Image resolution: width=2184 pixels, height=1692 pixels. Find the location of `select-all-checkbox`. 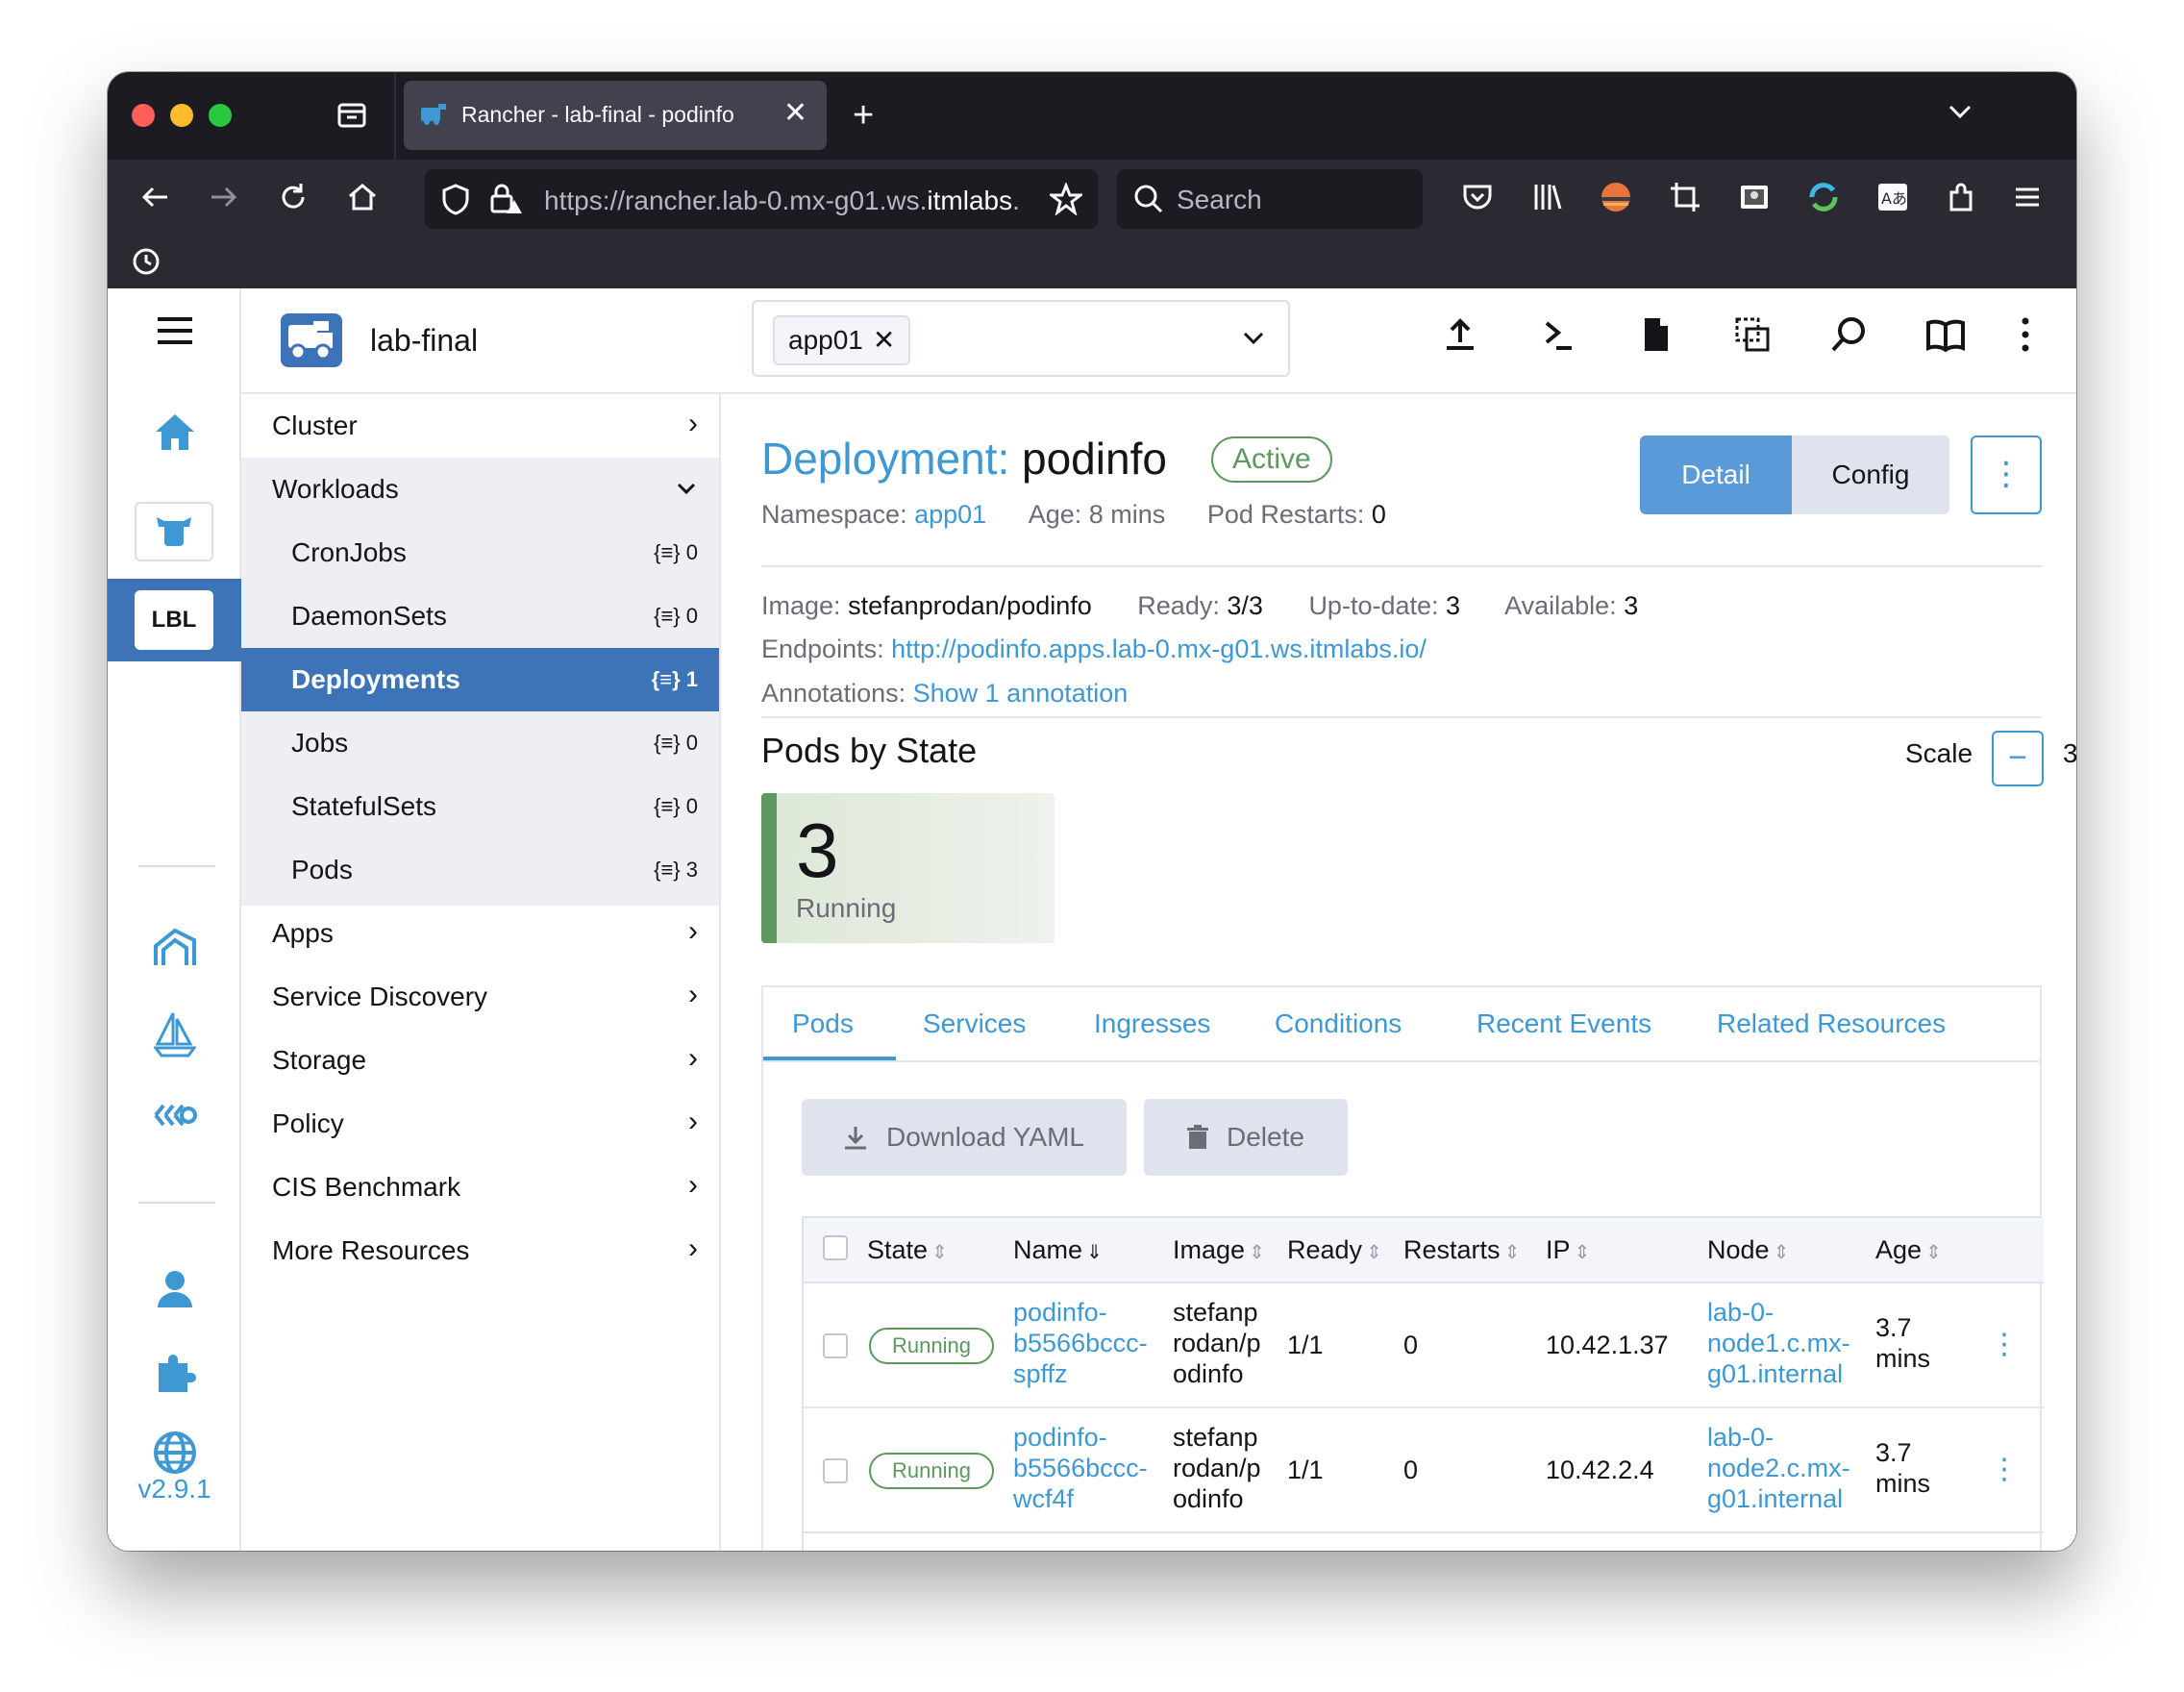

select-all-checkbox is located at coordinates (836, 1247).